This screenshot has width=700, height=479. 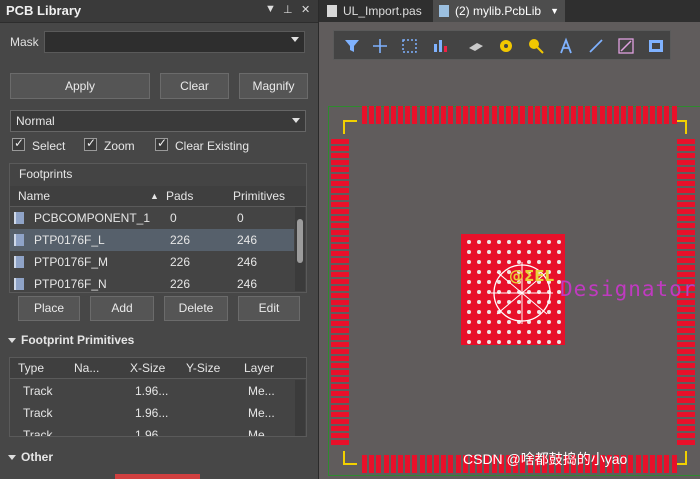 I want to click on other-section: Other, so click(x=30, y=457).